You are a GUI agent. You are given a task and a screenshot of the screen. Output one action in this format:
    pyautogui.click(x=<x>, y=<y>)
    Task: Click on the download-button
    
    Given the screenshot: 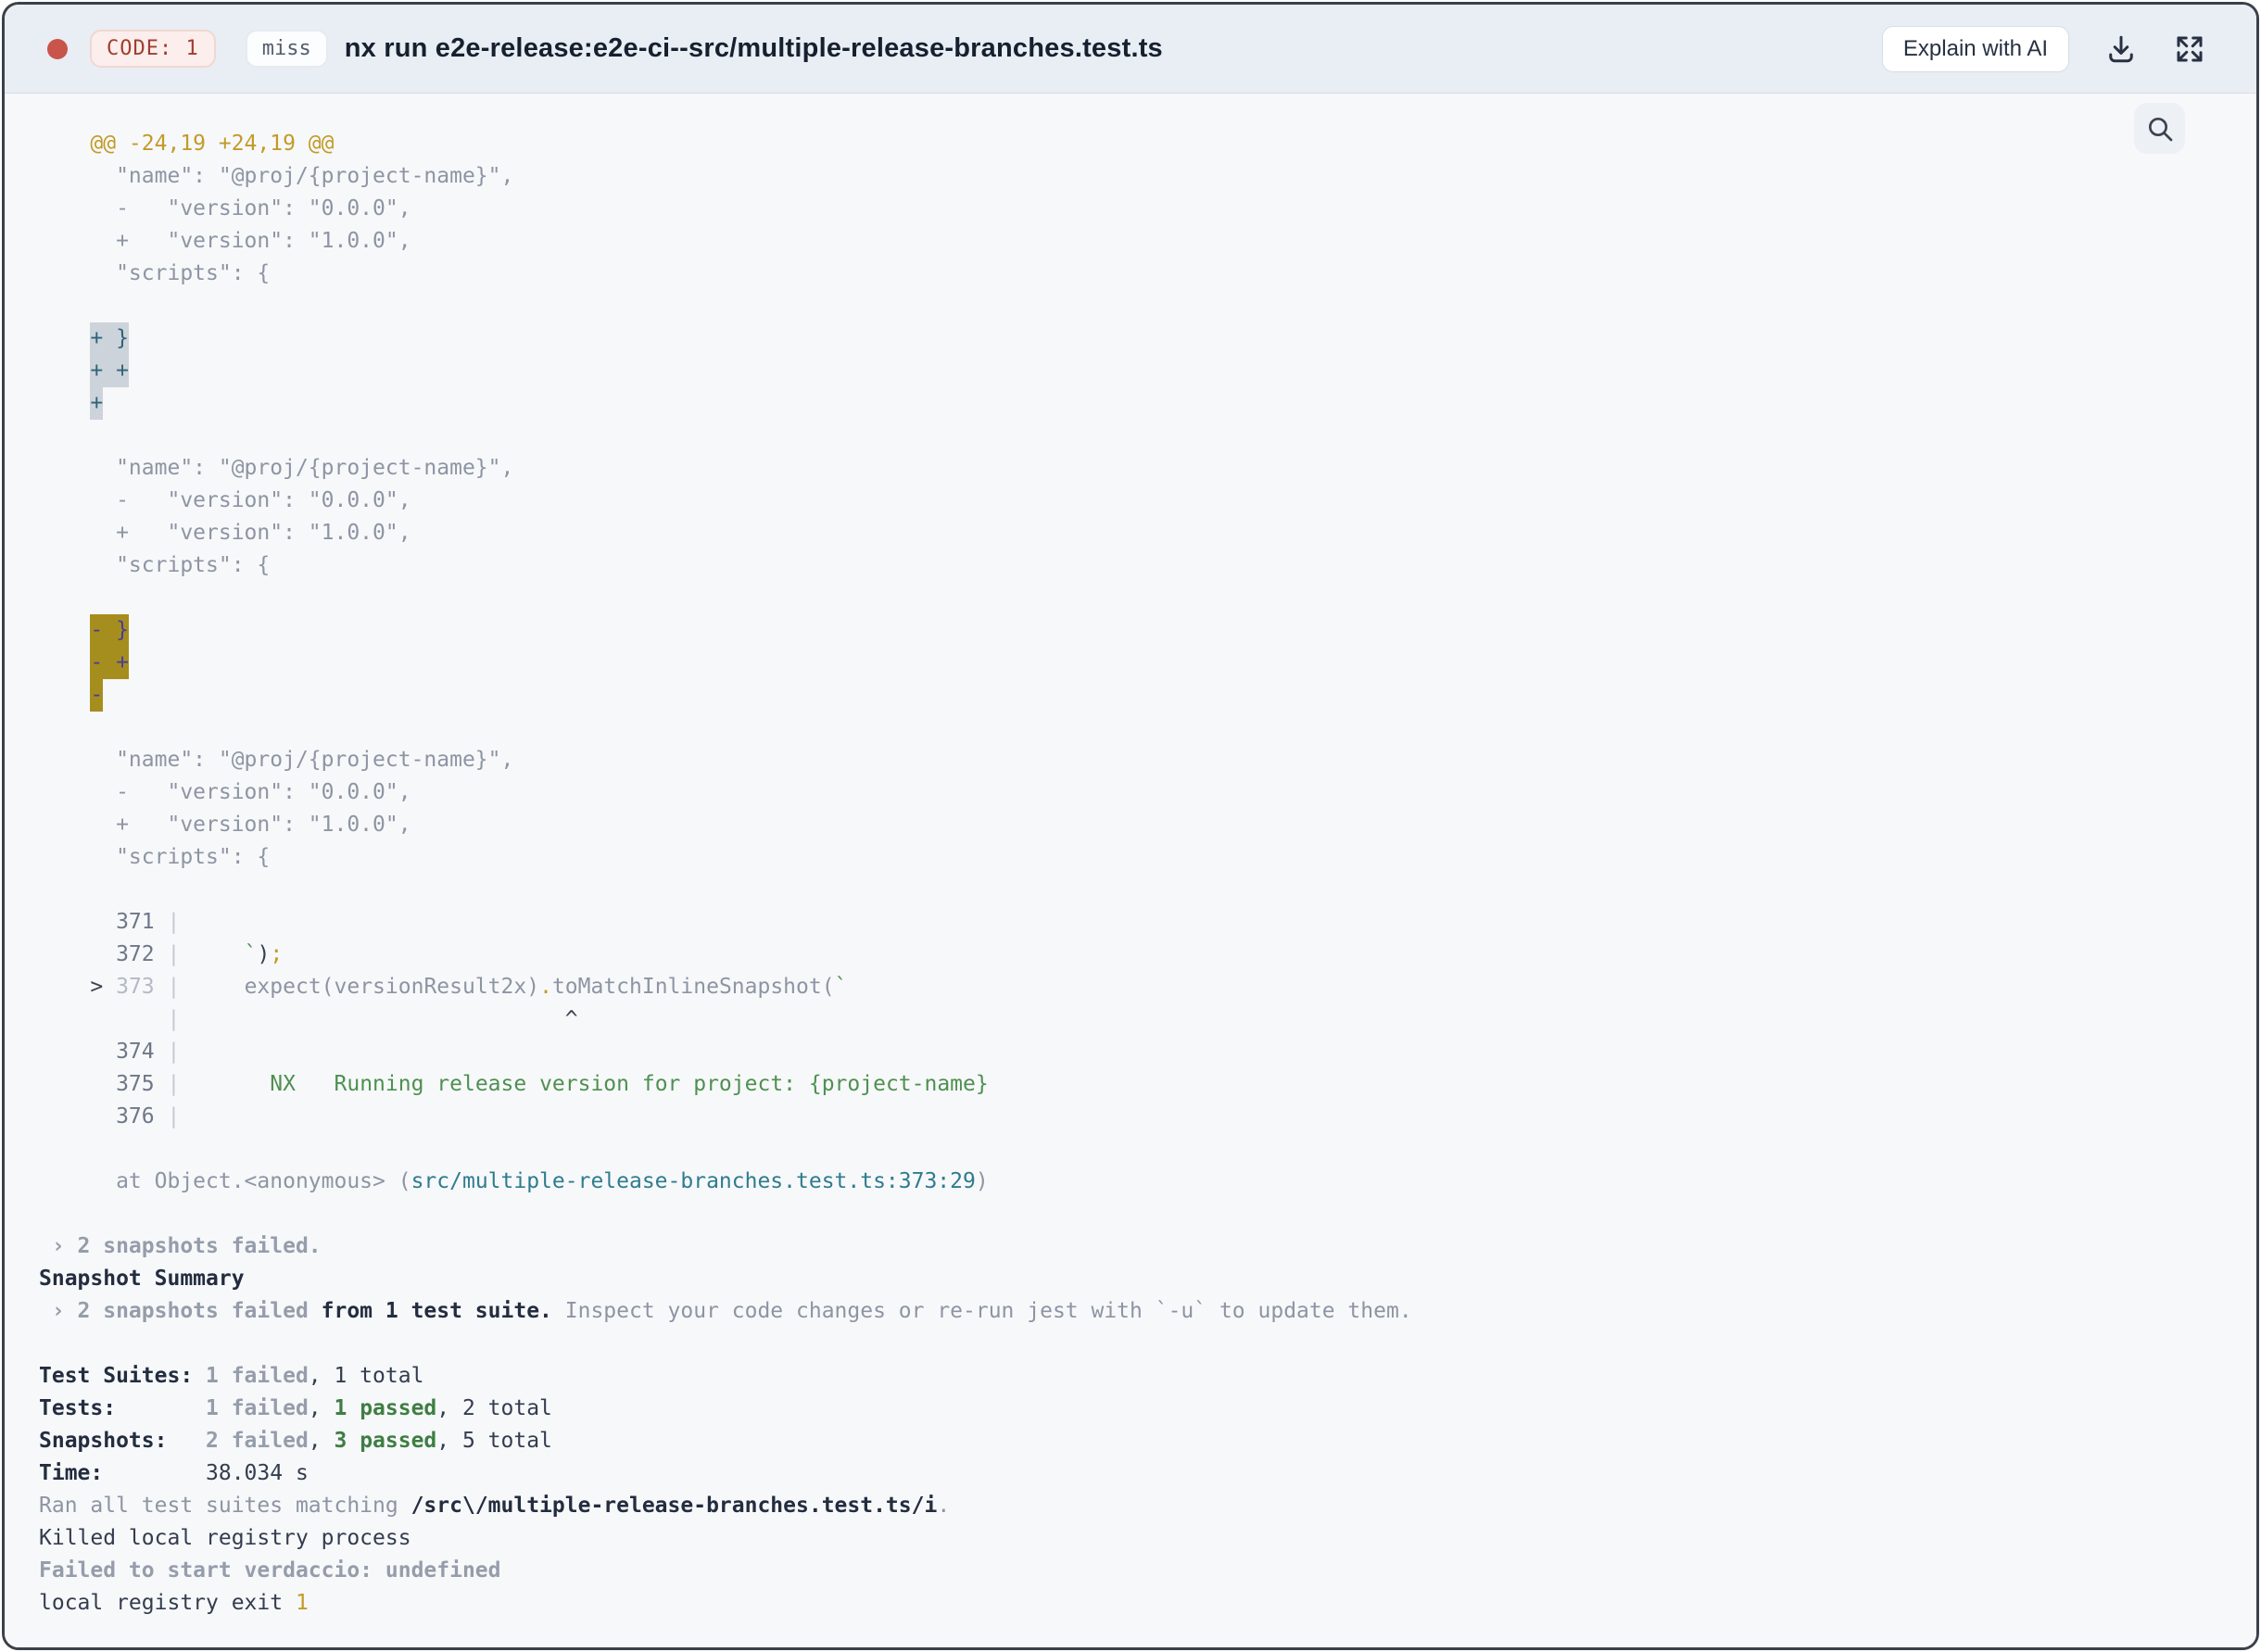 What is the action you would take?
    pyautogui.click(x=2121, y=49)
    